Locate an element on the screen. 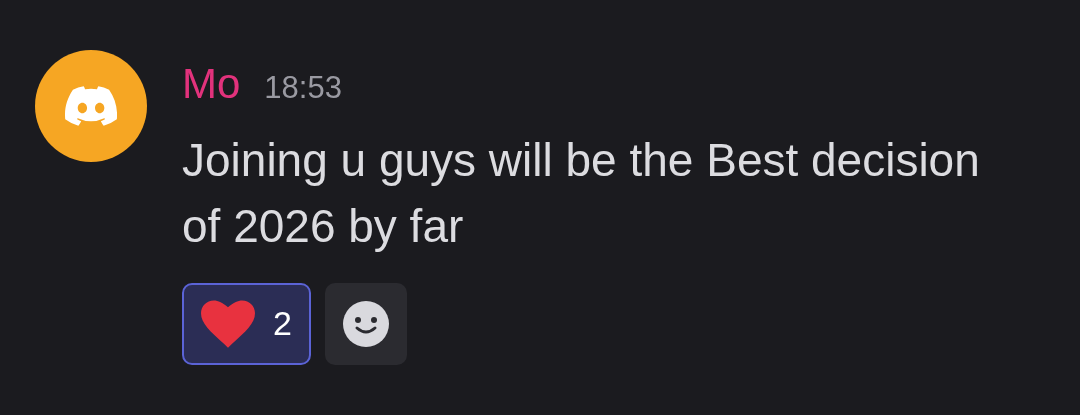 The height and width of the screenshot is (415, 1080). author-name: Mo is located at coordinates (211, 84).